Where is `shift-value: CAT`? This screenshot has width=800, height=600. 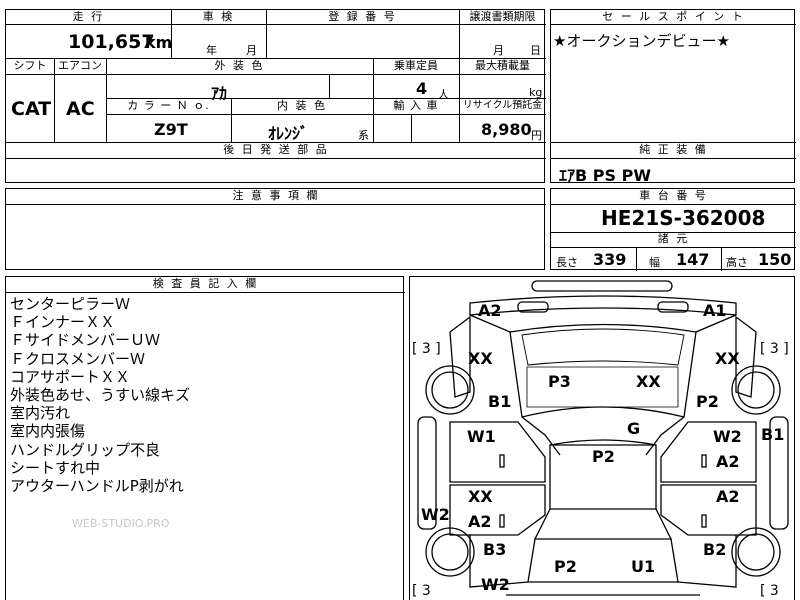
shift-value: CAT is located at coordinates (31, 109).